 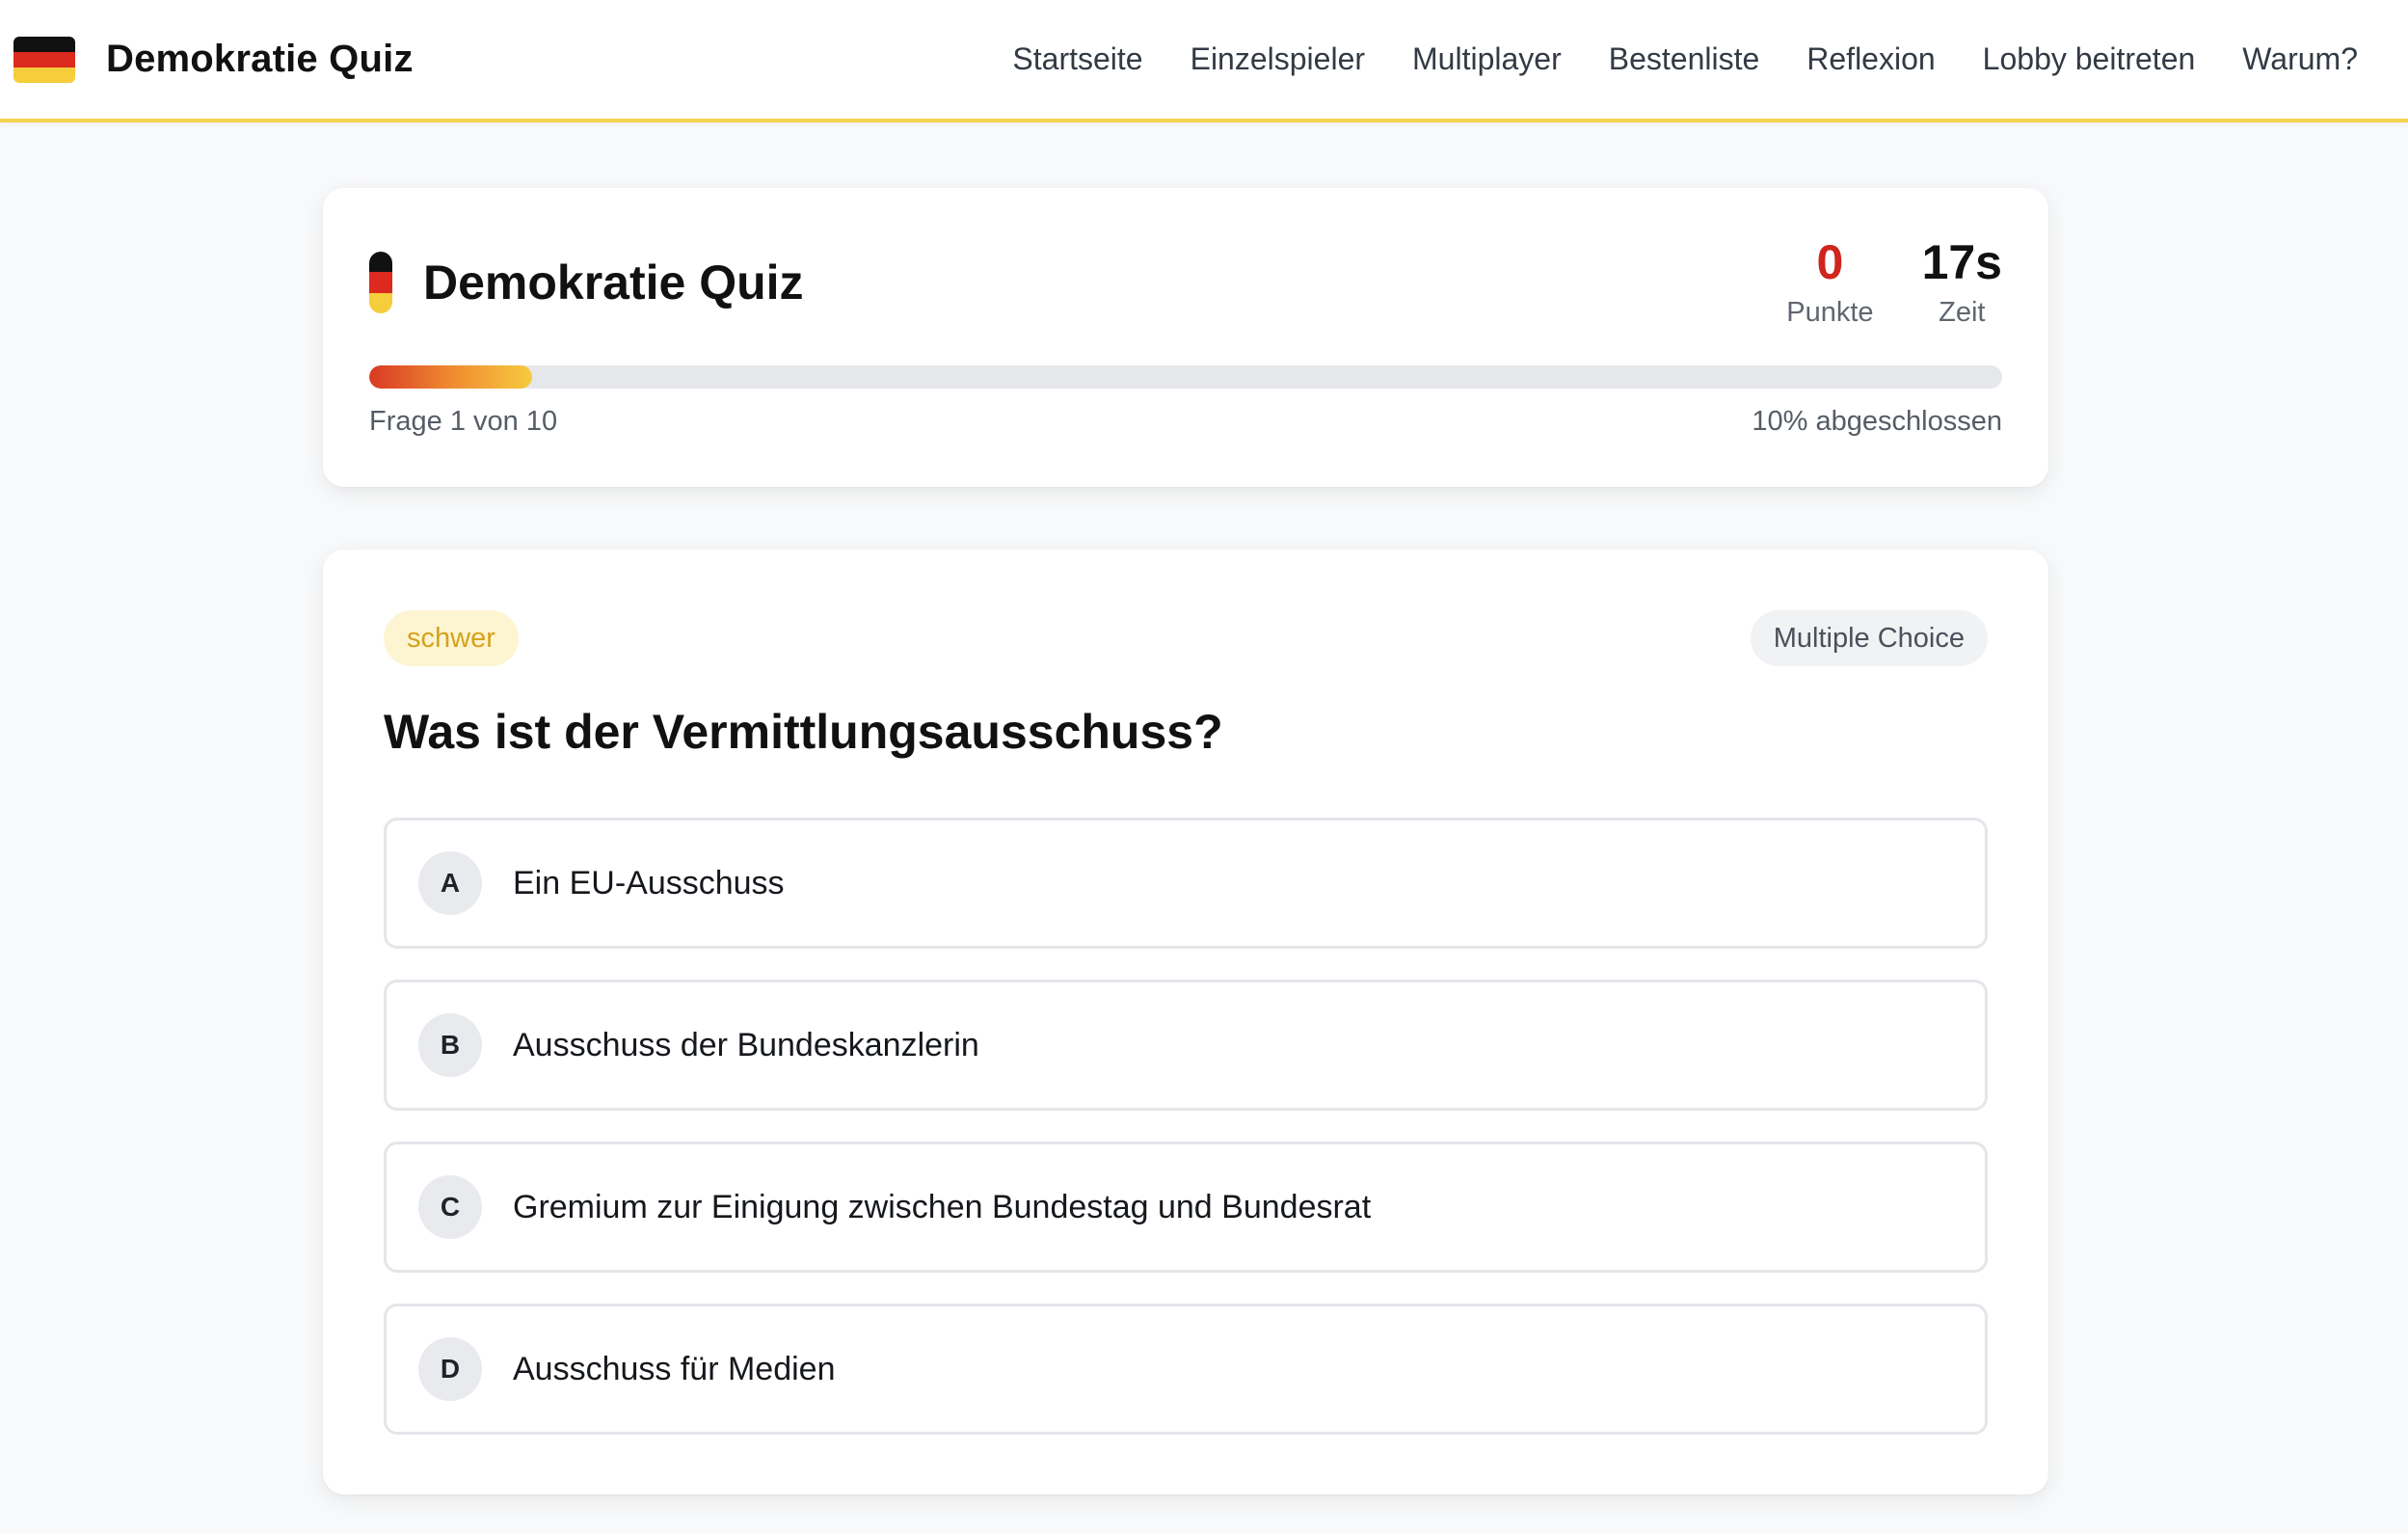 What do you see at coordinates (1962, 312) in the screenshot?
I see `time-label: Zeit` at bounding box center [1962, 312].